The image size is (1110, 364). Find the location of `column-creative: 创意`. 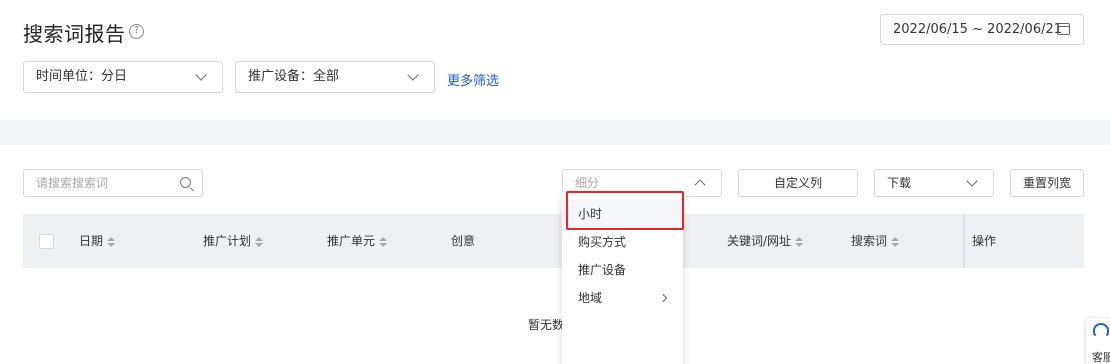

column-creative: 创意 is located at coordinates (463, 241).